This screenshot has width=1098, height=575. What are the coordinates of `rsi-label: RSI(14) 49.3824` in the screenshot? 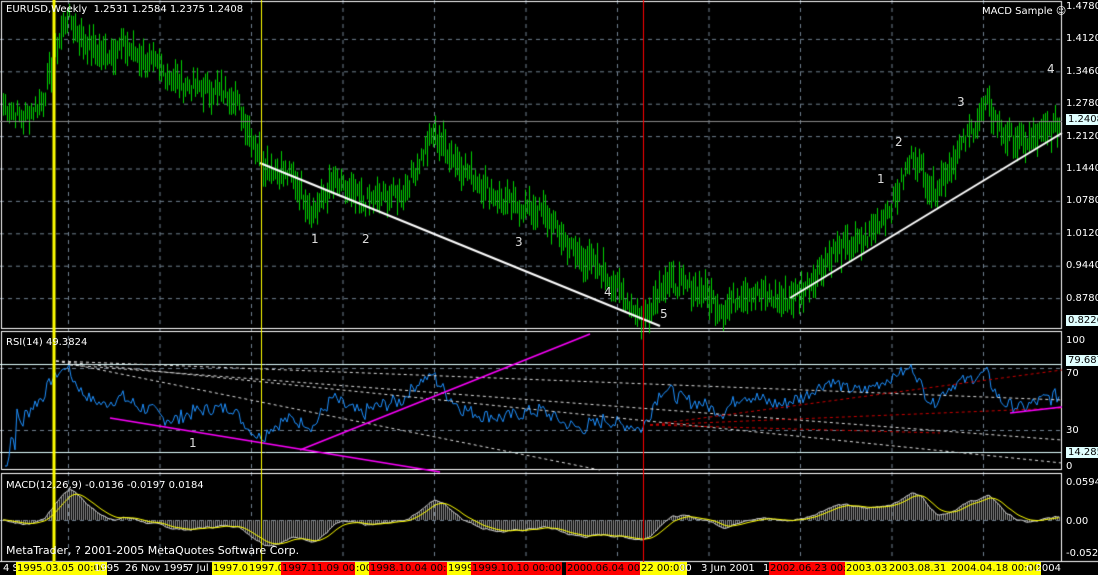 It's located at (47, 342).